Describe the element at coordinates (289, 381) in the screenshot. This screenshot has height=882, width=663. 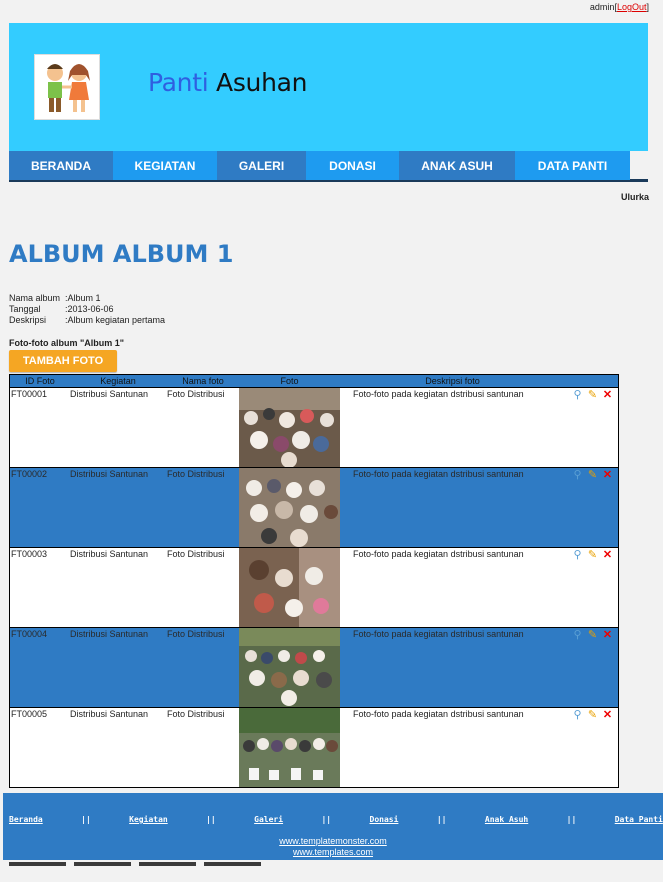
I see `col-header-foto: Foto` at that location.